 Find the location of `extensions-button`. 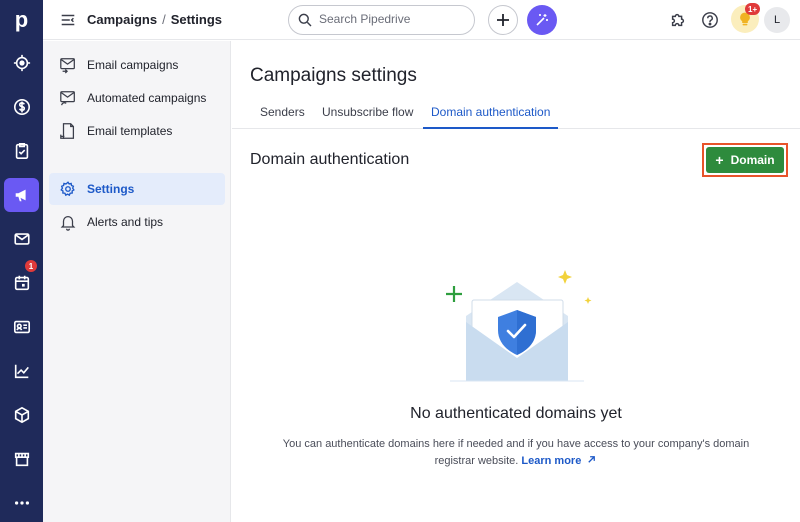

extensions-button is located at coordinates (678, 20).